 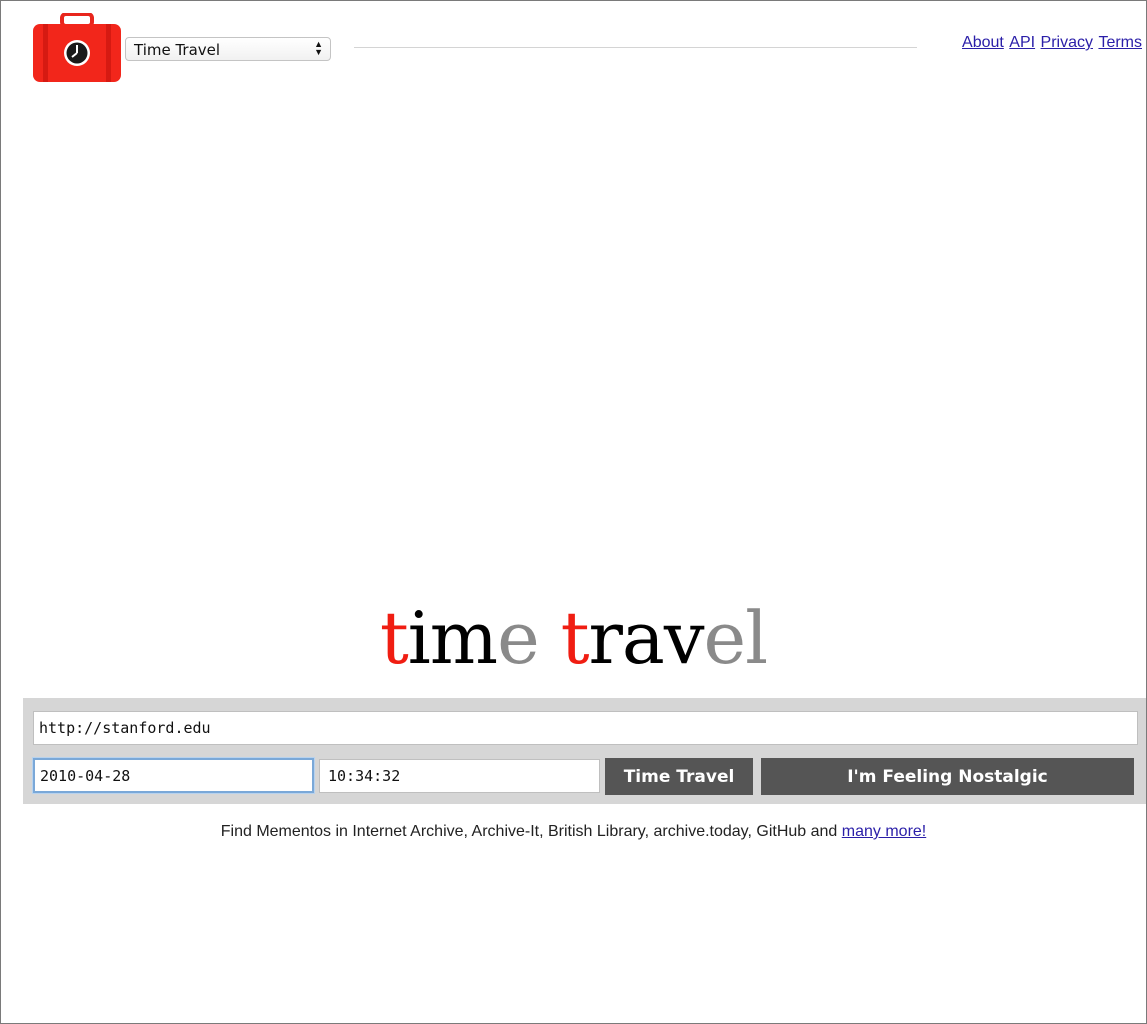 What do you see at coordinates (1067, 42) in the screenshot?
I see `privacy-link: Privacy` at bounding box center [1067, 42].